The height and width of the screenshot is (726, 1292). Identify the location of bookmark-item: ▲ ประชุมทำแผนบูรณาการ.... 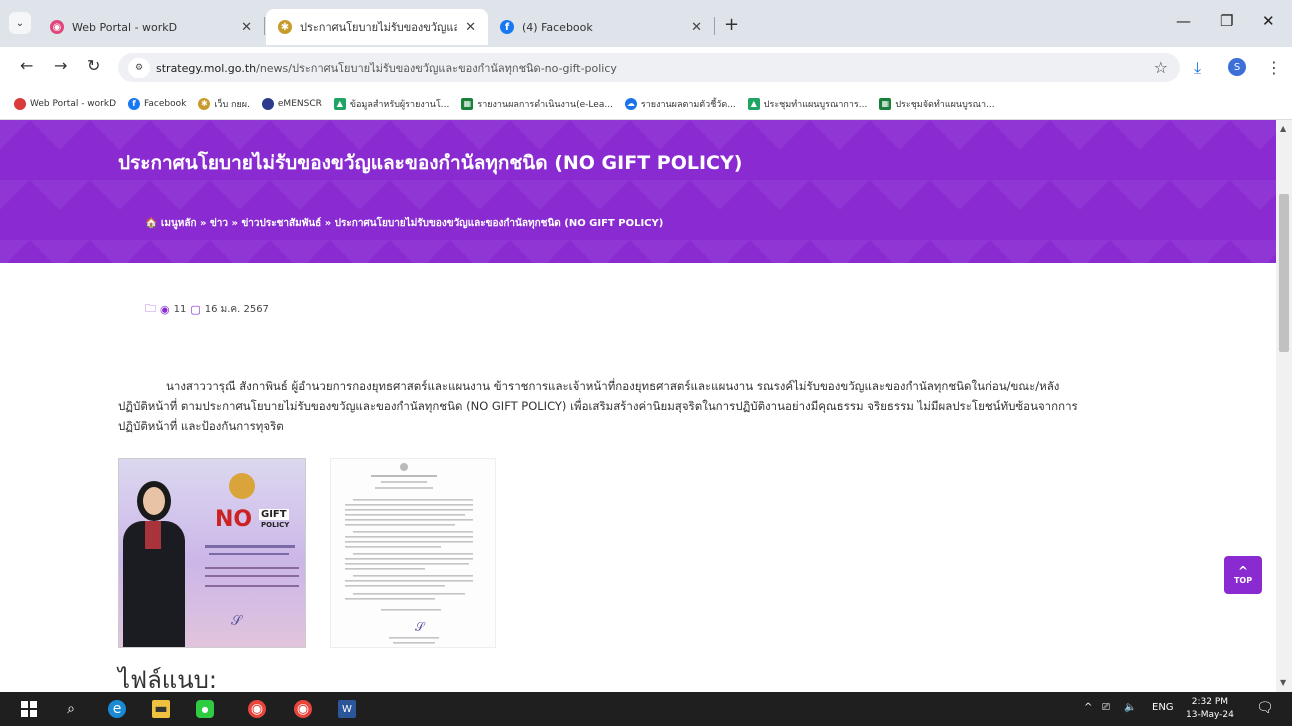
(807, 104).